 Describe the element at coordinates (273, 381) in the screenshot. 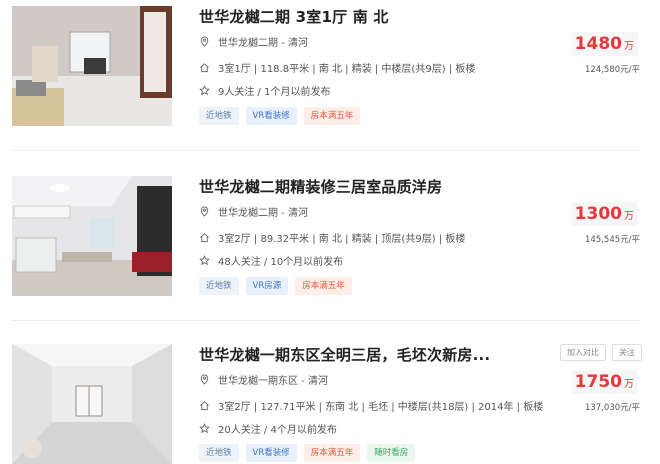

I see `community-name: 世华龙樾一期东区 - 清河` at that location.